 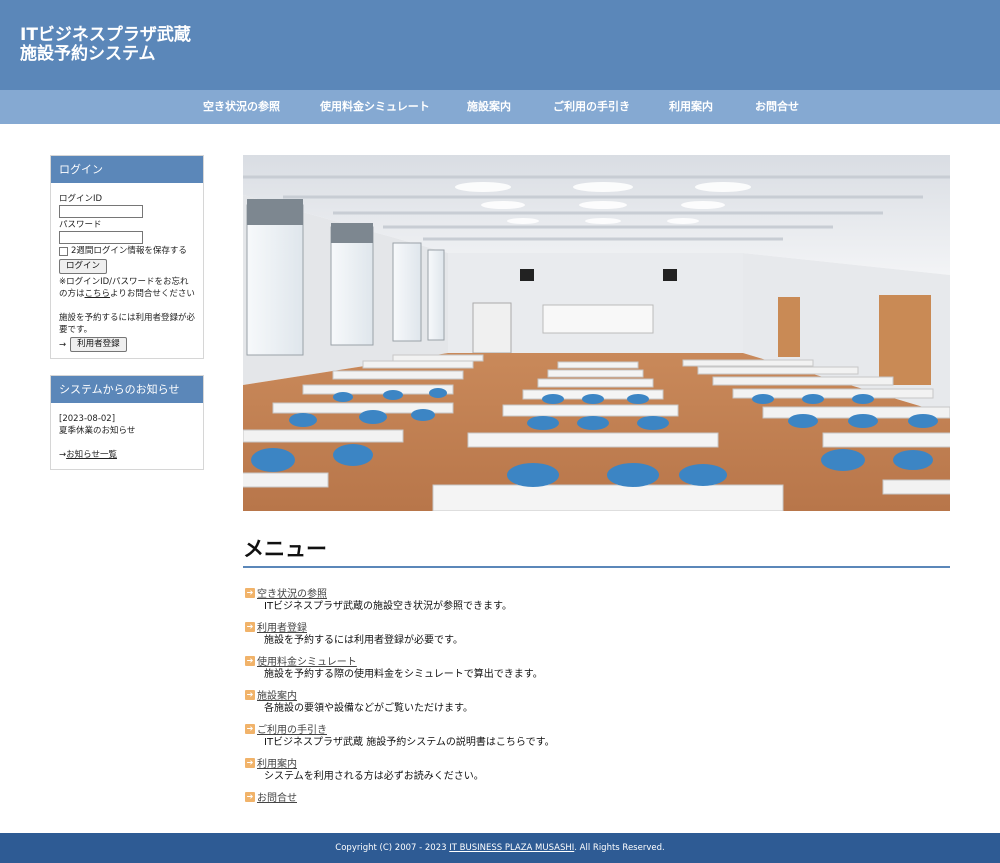 I want to click on nav-item-usage-info: 利用案内, so click(x=691, y=107).